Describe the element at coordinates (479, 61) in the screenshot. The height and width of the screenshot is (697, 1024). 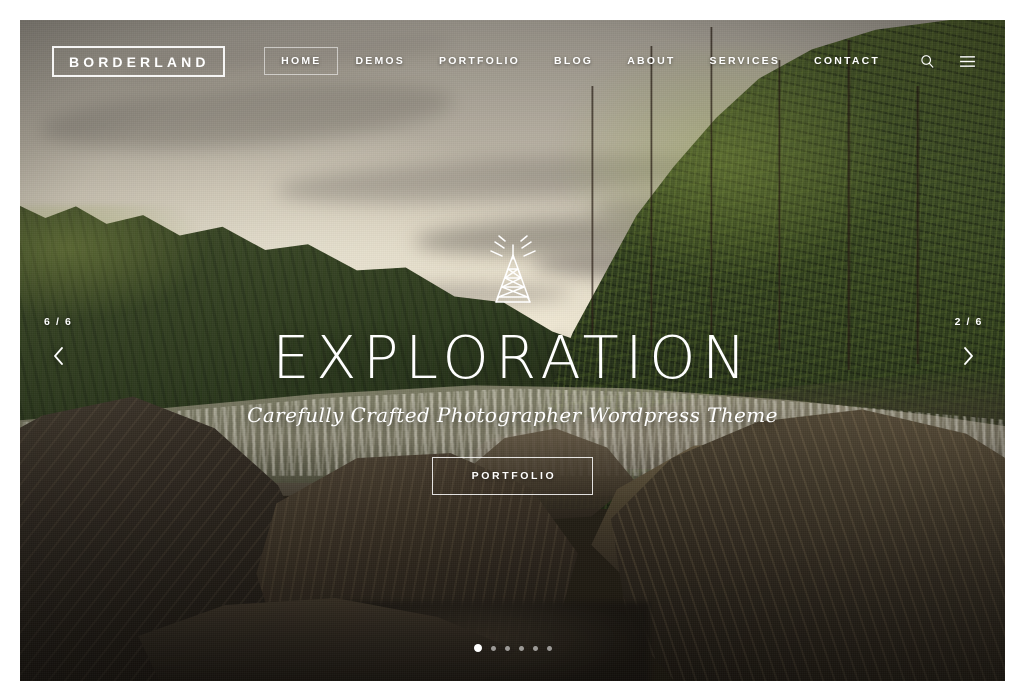
I see `nav-item-portfolio: PORTFOLIO` at that location.